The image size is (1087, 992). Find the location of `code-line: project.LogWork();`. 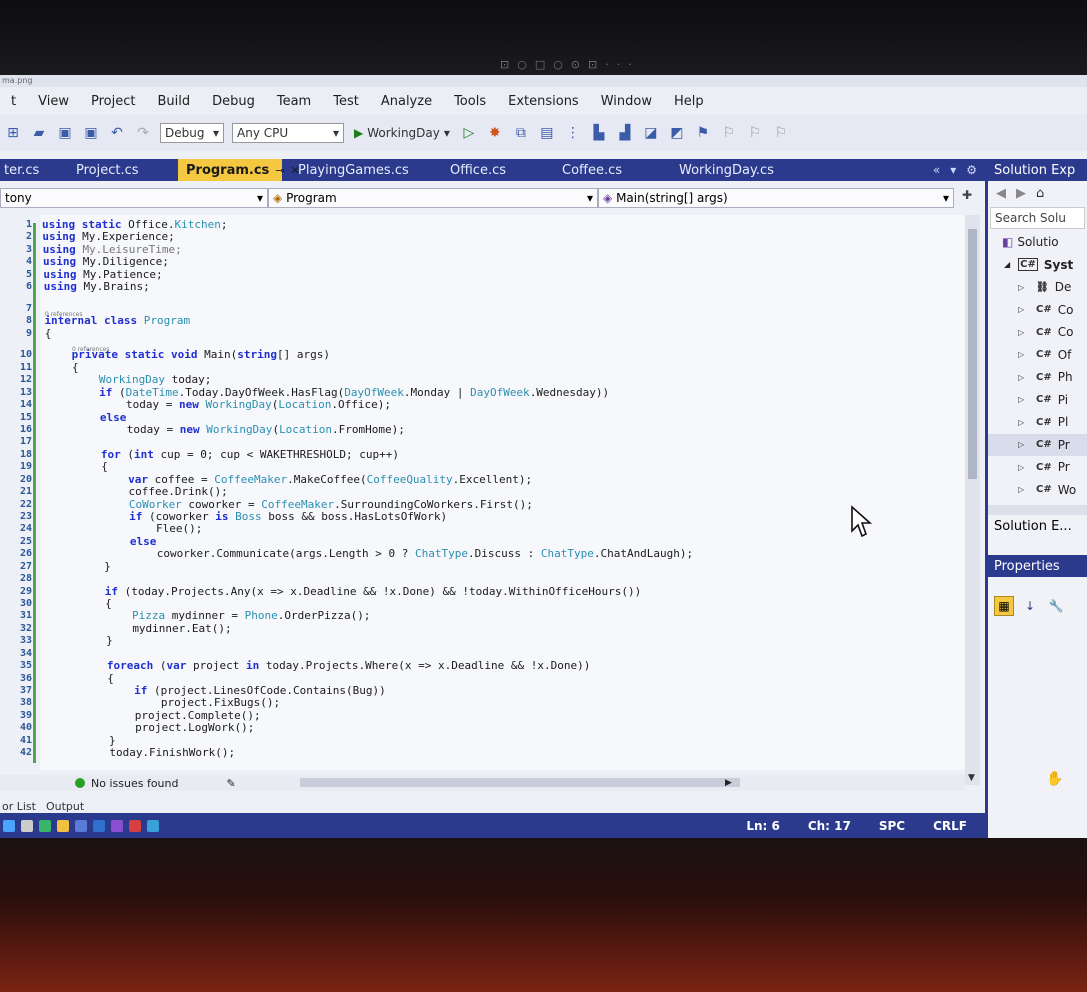

code-line: project.LogWork(); is located at coordinates (155, 727).